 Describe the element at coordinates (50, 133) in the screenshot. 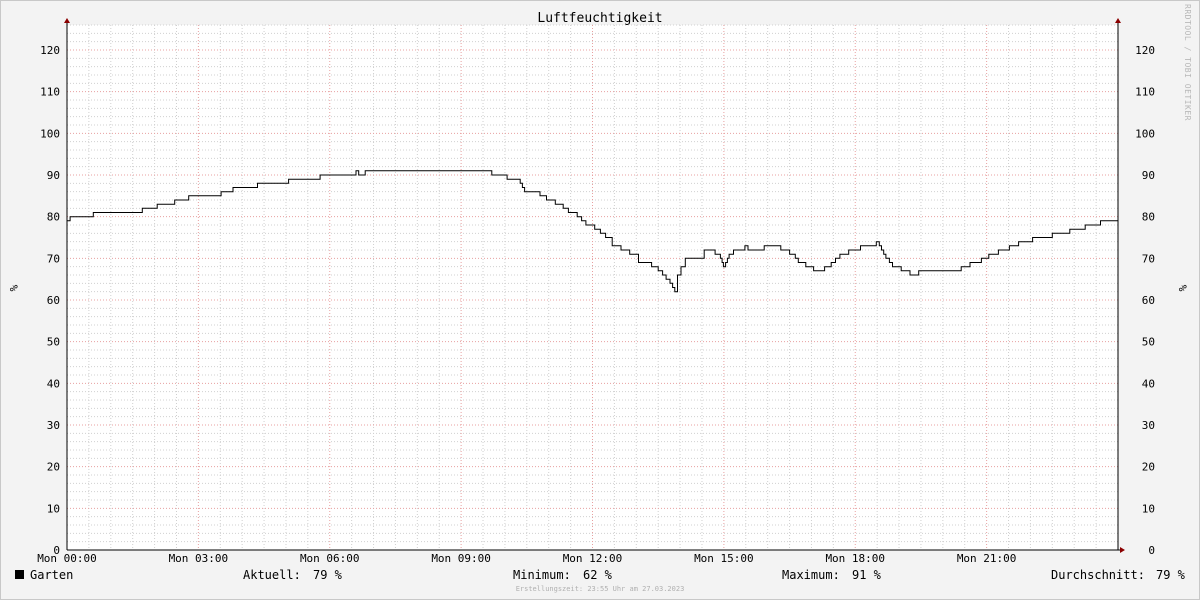

I see `y-tick-label-left: 100` at that location.